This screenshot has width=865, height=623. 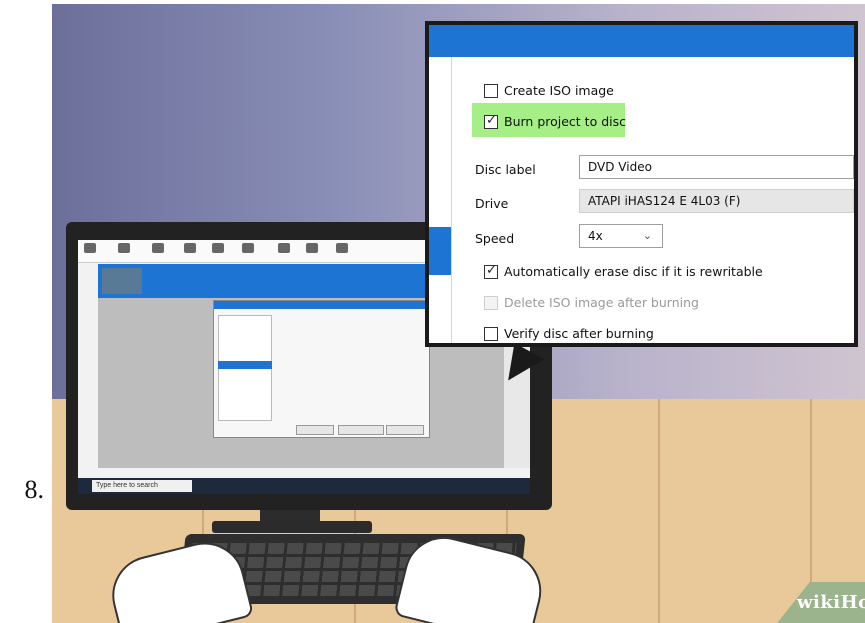 What do you see at coordinates (321, 369) in the screenshot?
I see `project-settings-dialog` at bounding box center [321, 369].